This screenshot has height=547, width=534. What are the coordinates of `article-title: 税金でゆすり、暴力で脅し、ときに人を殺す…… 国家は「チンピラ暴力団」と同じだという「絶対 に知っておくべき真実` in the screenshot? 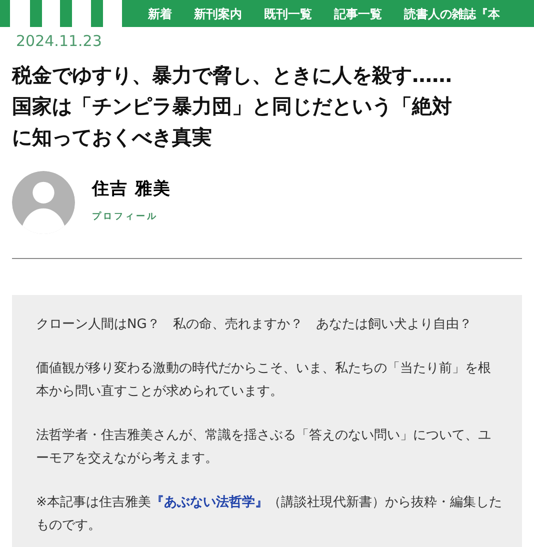 It's located at (232, 106).